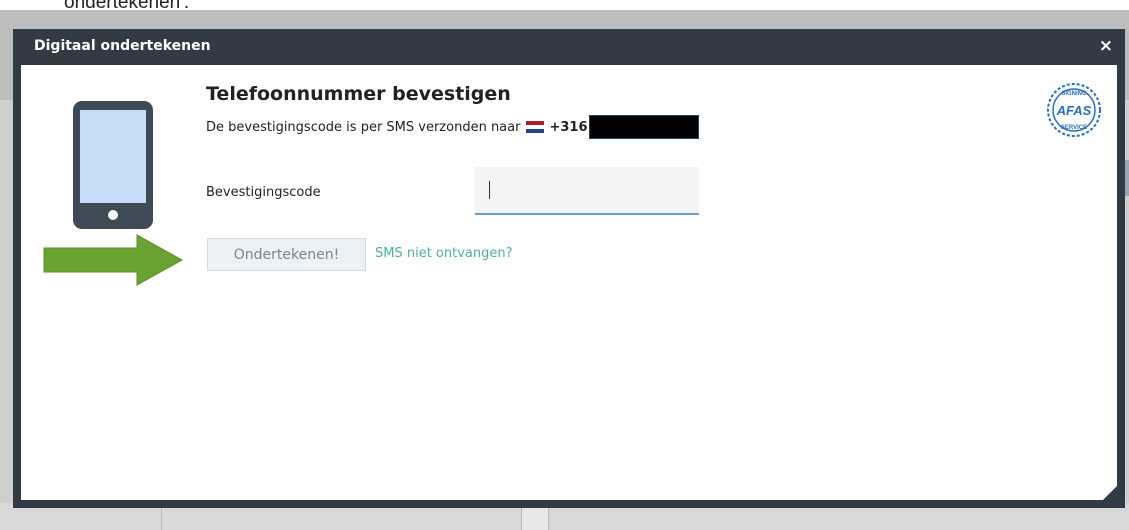  I want to click on dialog-title: Digitaal ondertekenen, so click(122, 46).